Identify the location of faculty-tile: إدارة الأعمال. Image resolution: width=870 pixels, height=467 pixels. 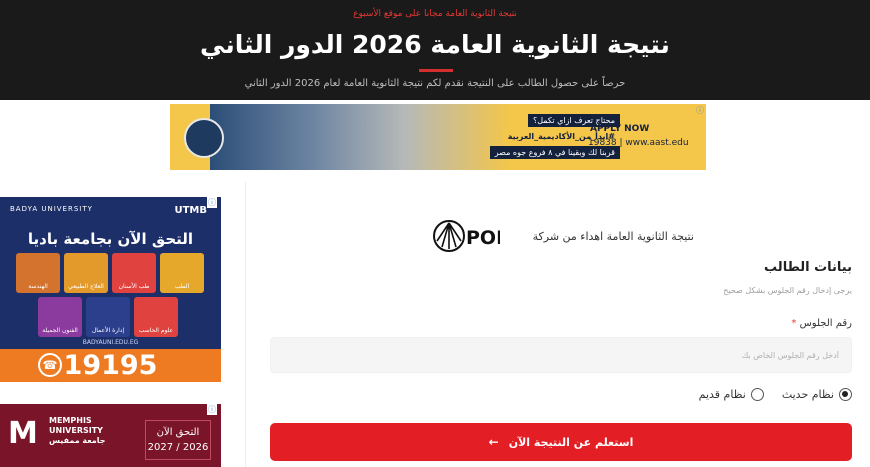
(108, 317).